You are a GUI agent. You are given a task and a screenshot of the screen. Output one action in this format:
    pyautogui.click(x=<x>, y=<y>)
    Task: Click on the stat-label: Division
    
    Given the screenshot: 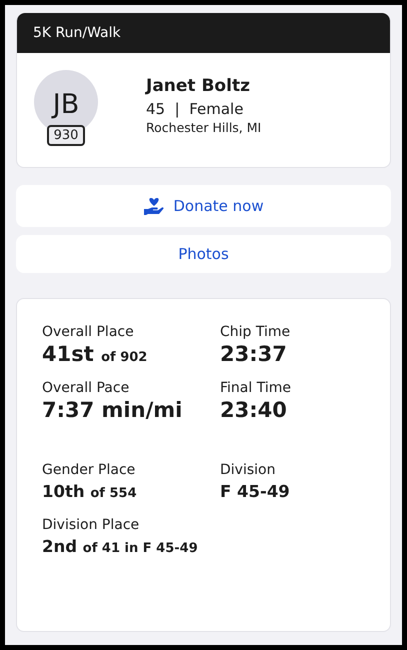 What is the action you would take?
    pyautogui.click(x=248, y=470)
    